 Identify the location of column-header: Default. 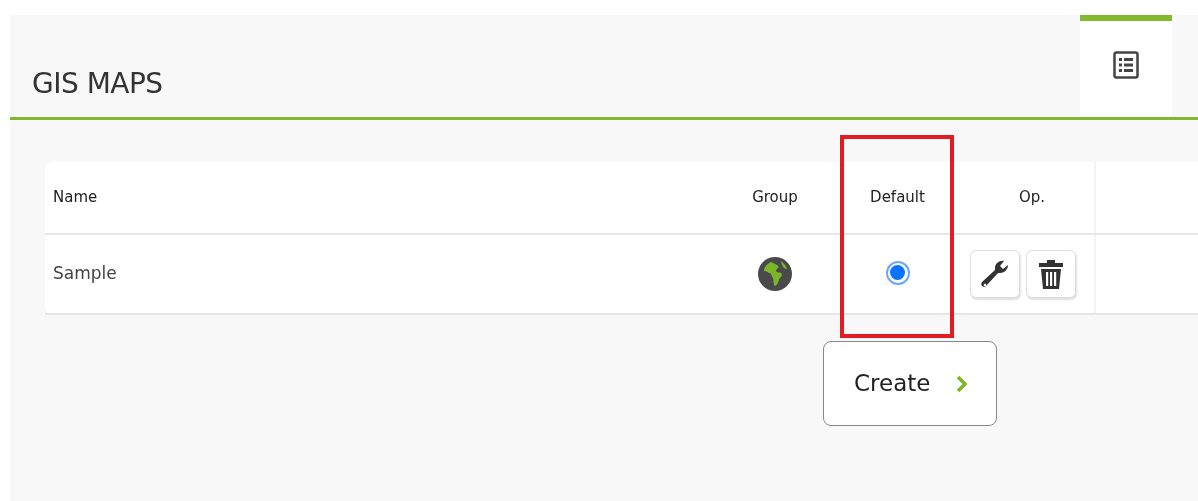
(897, 197).